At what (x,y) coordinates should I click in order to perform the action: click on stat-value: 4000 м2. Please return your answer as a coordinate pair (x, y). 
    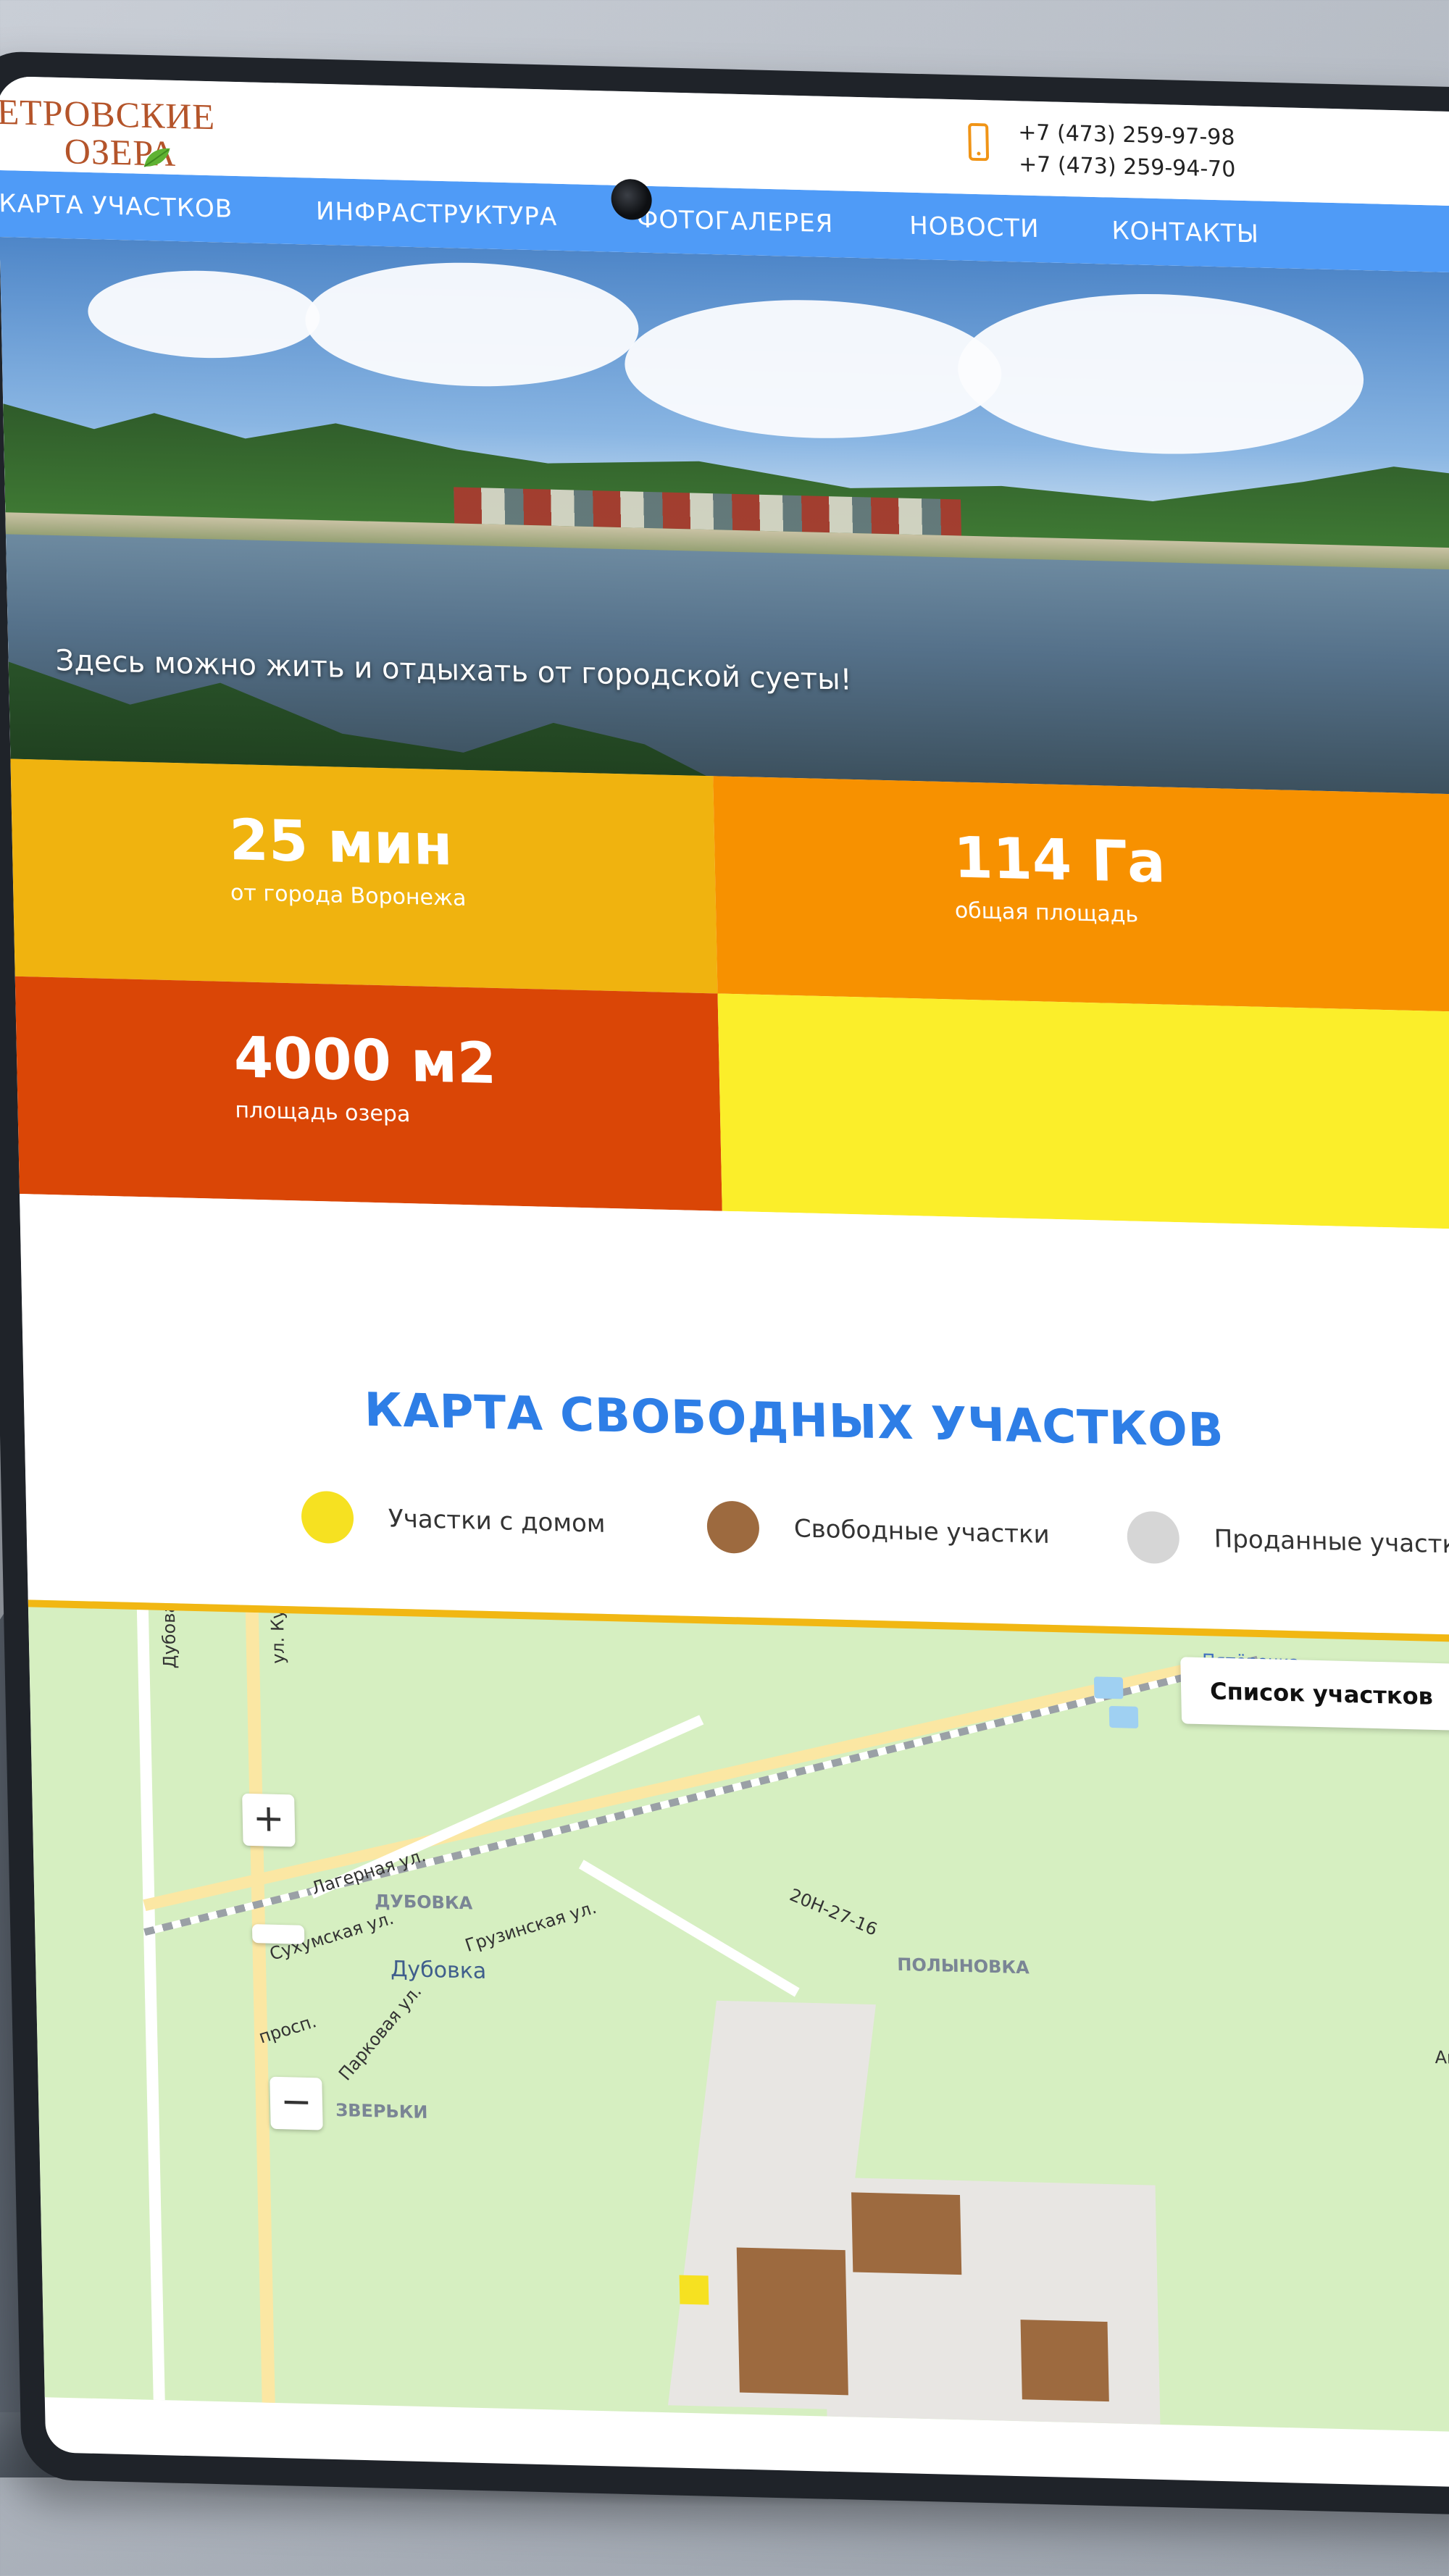
    Looking at the image, I should click on (365, 1061).